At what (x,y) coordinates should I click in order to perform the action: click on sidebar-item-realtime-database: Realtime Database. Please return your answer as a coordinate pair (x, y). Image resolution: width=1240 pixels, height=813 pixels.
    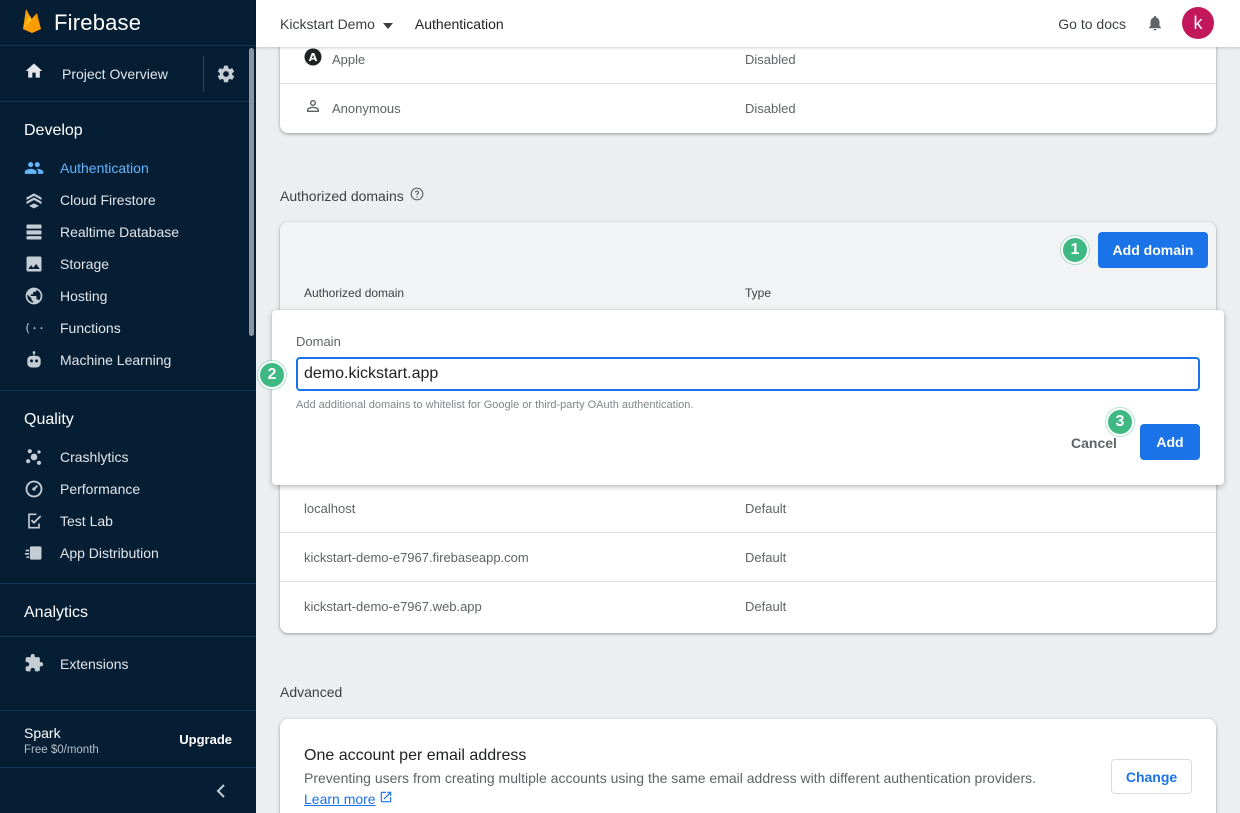
    Looking at the image, I should click on (128, 232).